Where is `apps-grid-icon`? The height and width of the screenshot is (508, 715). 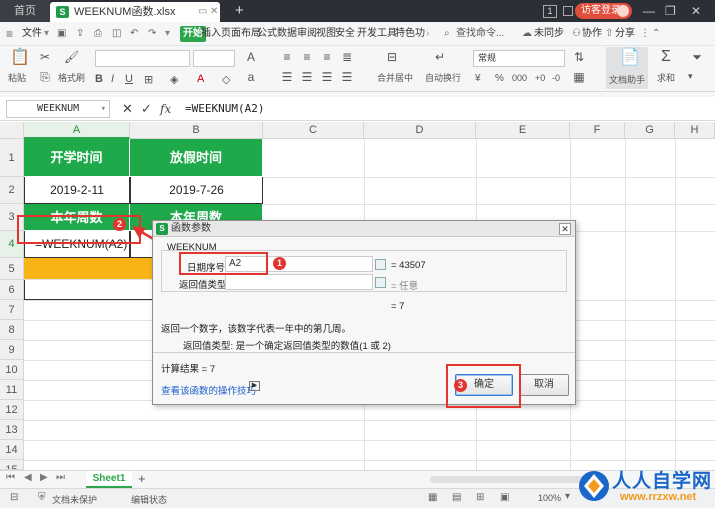
apps-grid-icon is located at coordinates (568, 11).